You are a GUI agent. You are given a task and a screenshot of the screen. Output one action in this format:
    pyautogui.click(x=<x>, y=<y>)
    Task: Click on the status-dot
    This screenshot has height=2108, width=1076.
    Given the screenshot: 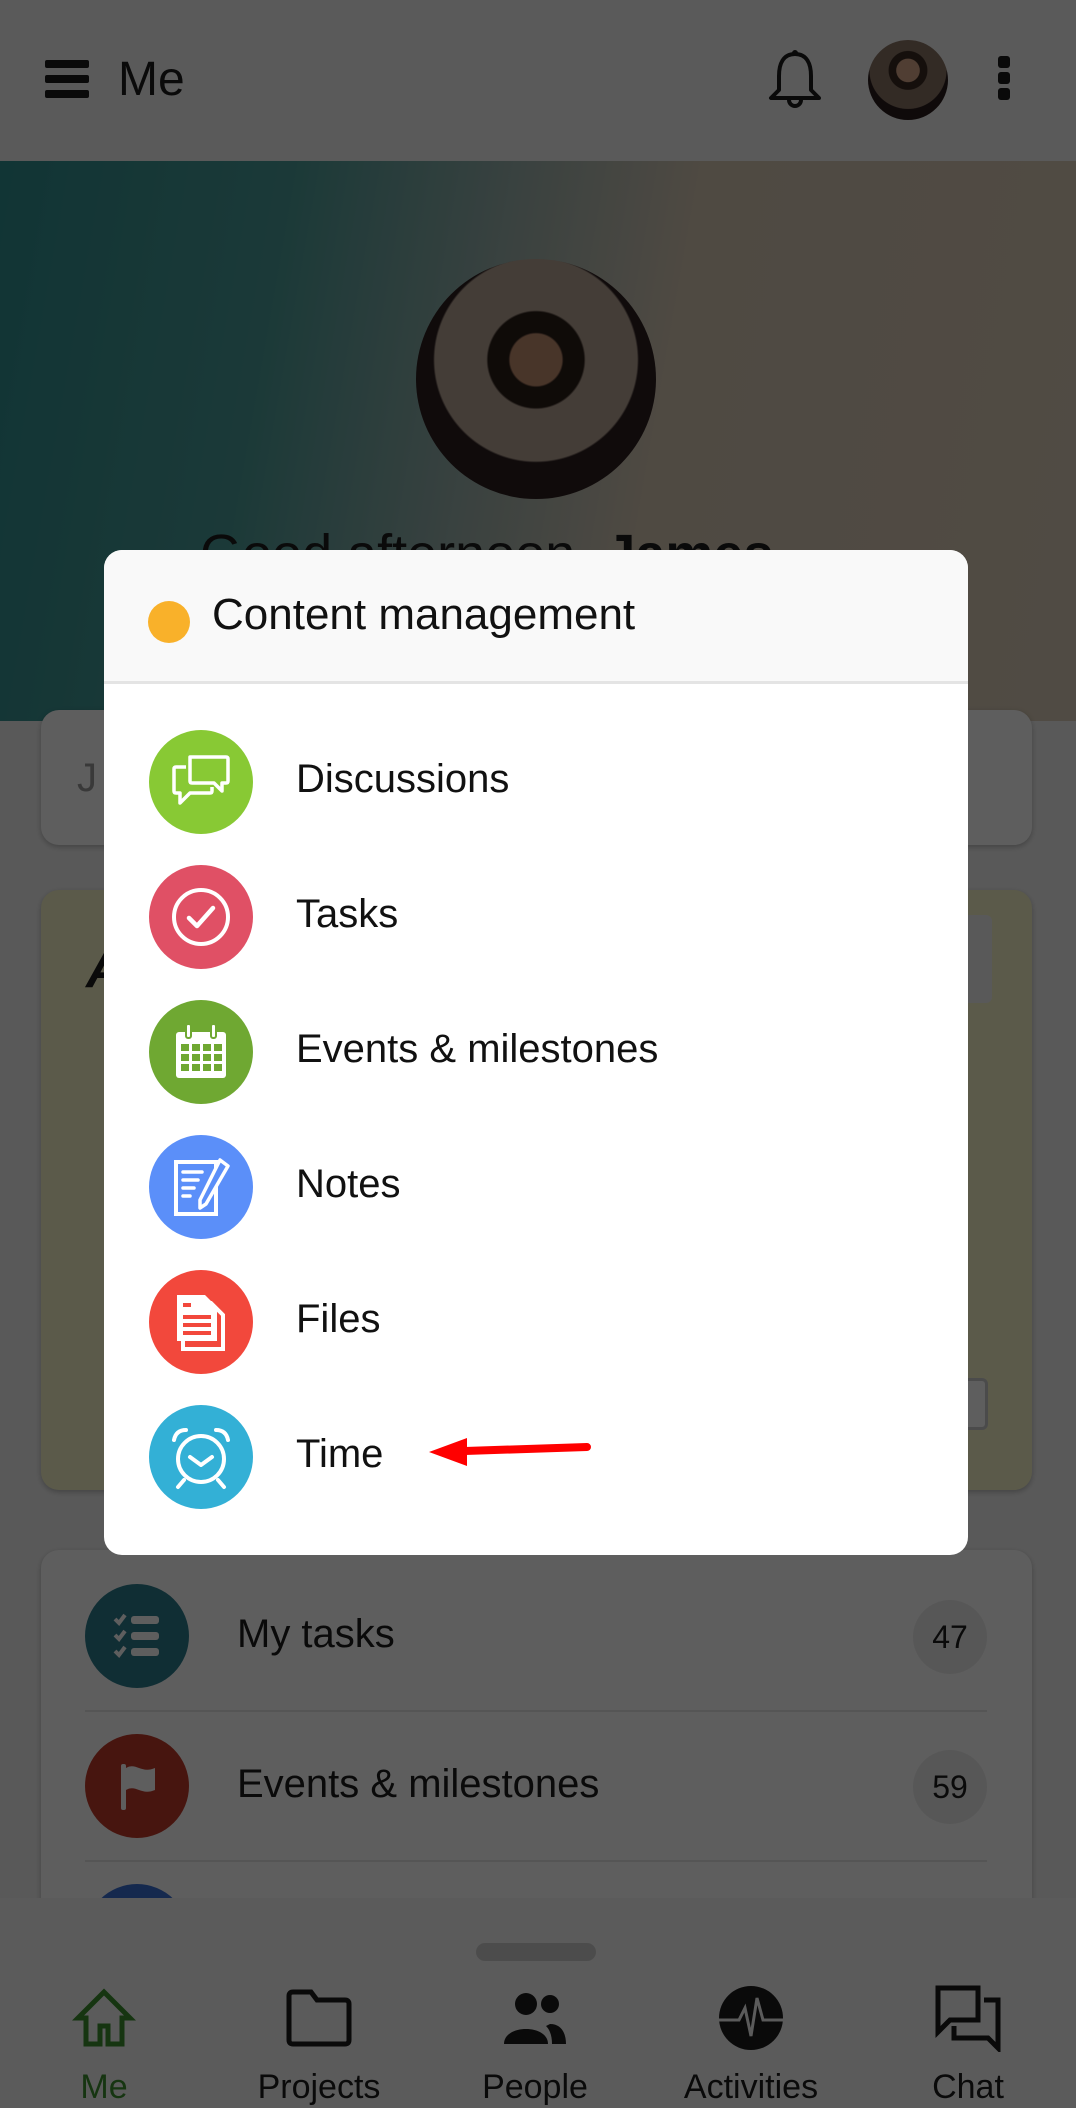 What is the action you would take?
    pyautogui.click(x=169, y=622)
    